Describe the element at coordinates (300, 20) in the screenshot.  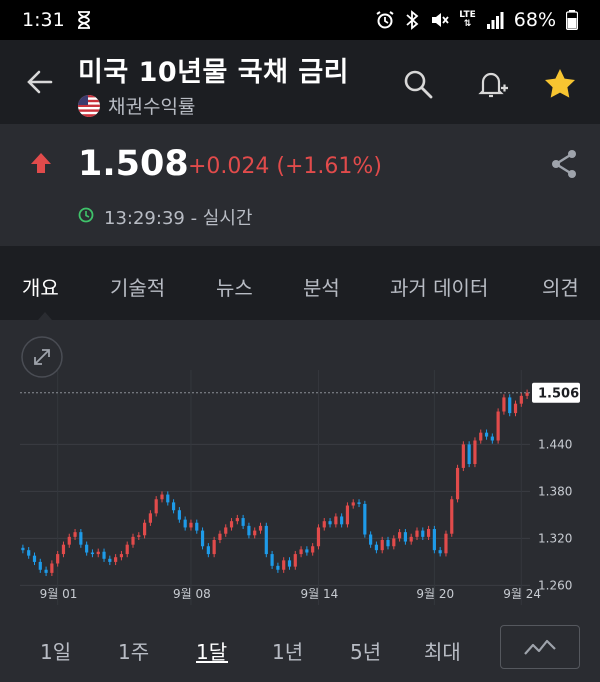
I see `status-bar: 1:31 LTE ⇅ 68%` at that location.